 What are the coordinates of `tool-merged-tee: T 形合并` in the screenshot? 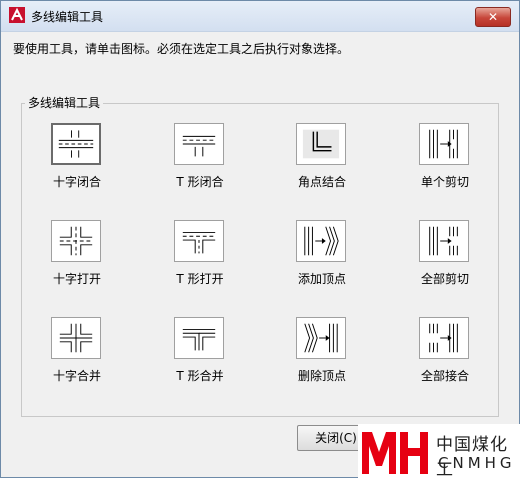 It's located at (200, 350).